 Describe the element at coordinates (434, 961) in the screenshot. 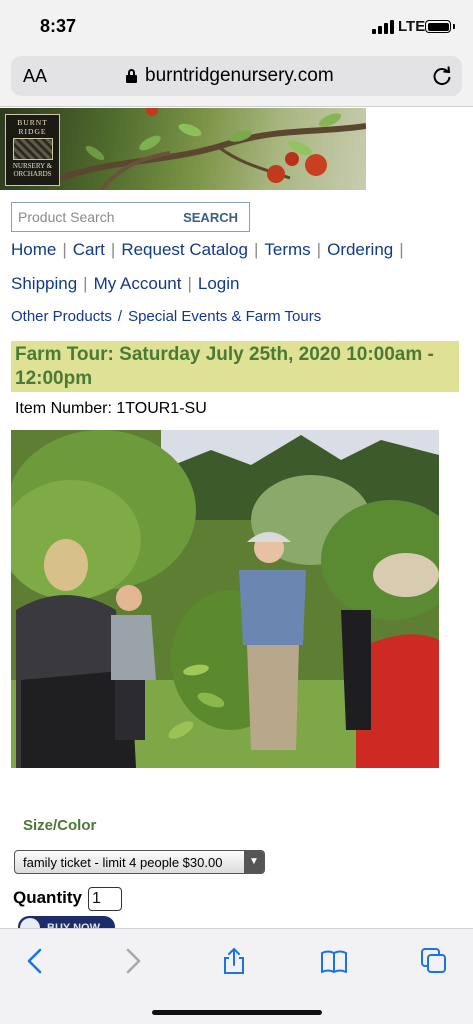

I see `tabs-icon` at that location.